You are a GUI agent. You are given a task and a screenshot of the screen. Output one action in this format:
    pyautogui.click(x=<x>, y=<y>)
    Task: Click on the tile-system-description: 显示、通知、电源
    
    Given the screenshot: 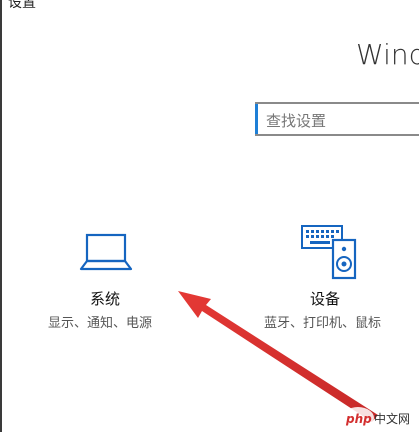 What is the action you would take?
    pyautogui.click(x=100, y=323)
    